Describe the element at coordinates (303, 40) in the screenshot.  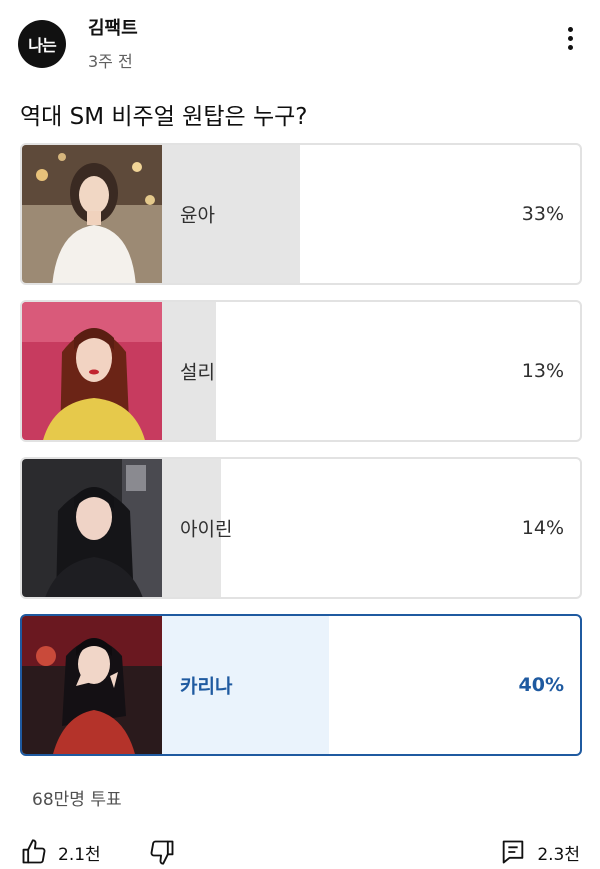
I see `post-header: 나는 김팩트 3주 전` at that location.